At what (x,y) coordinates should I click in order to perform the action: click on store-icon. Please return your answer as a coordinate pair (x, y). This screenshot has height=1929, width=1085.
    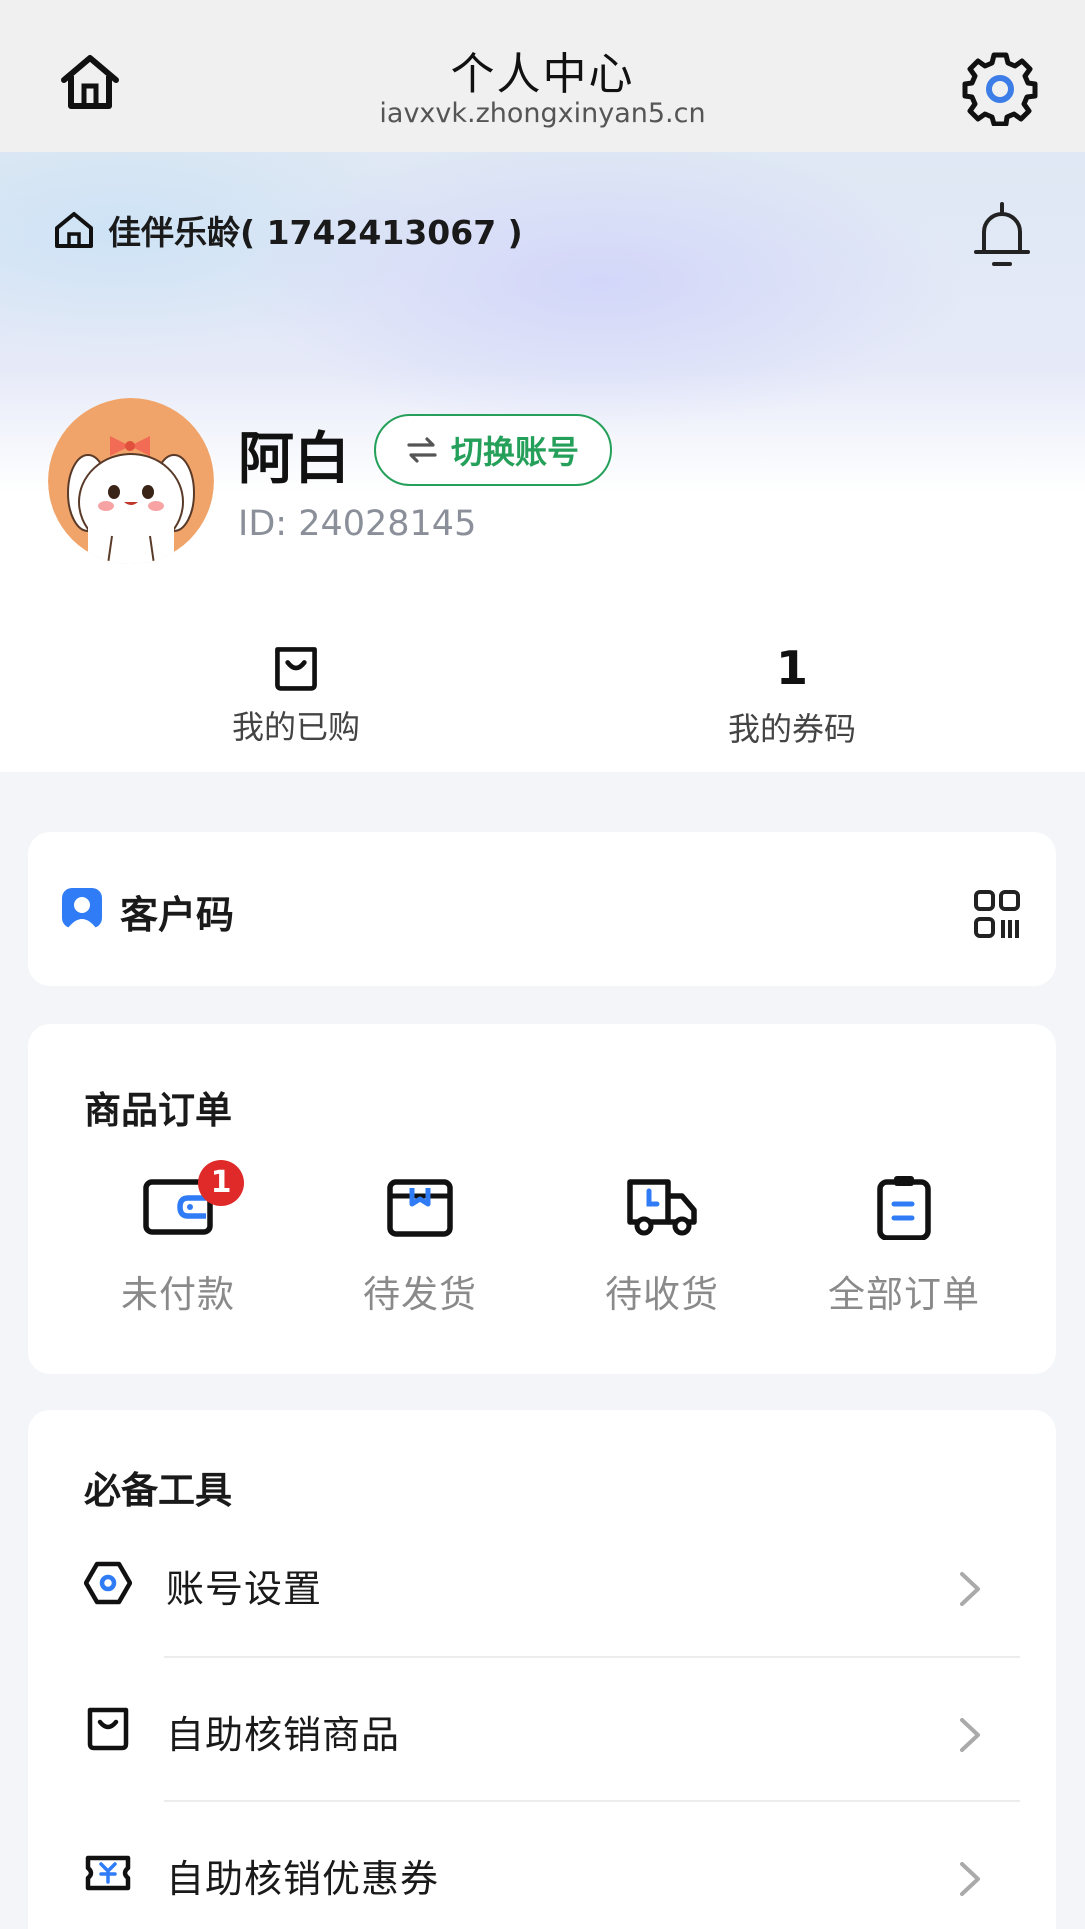
    Looking at the image, I should click on (74, 230).